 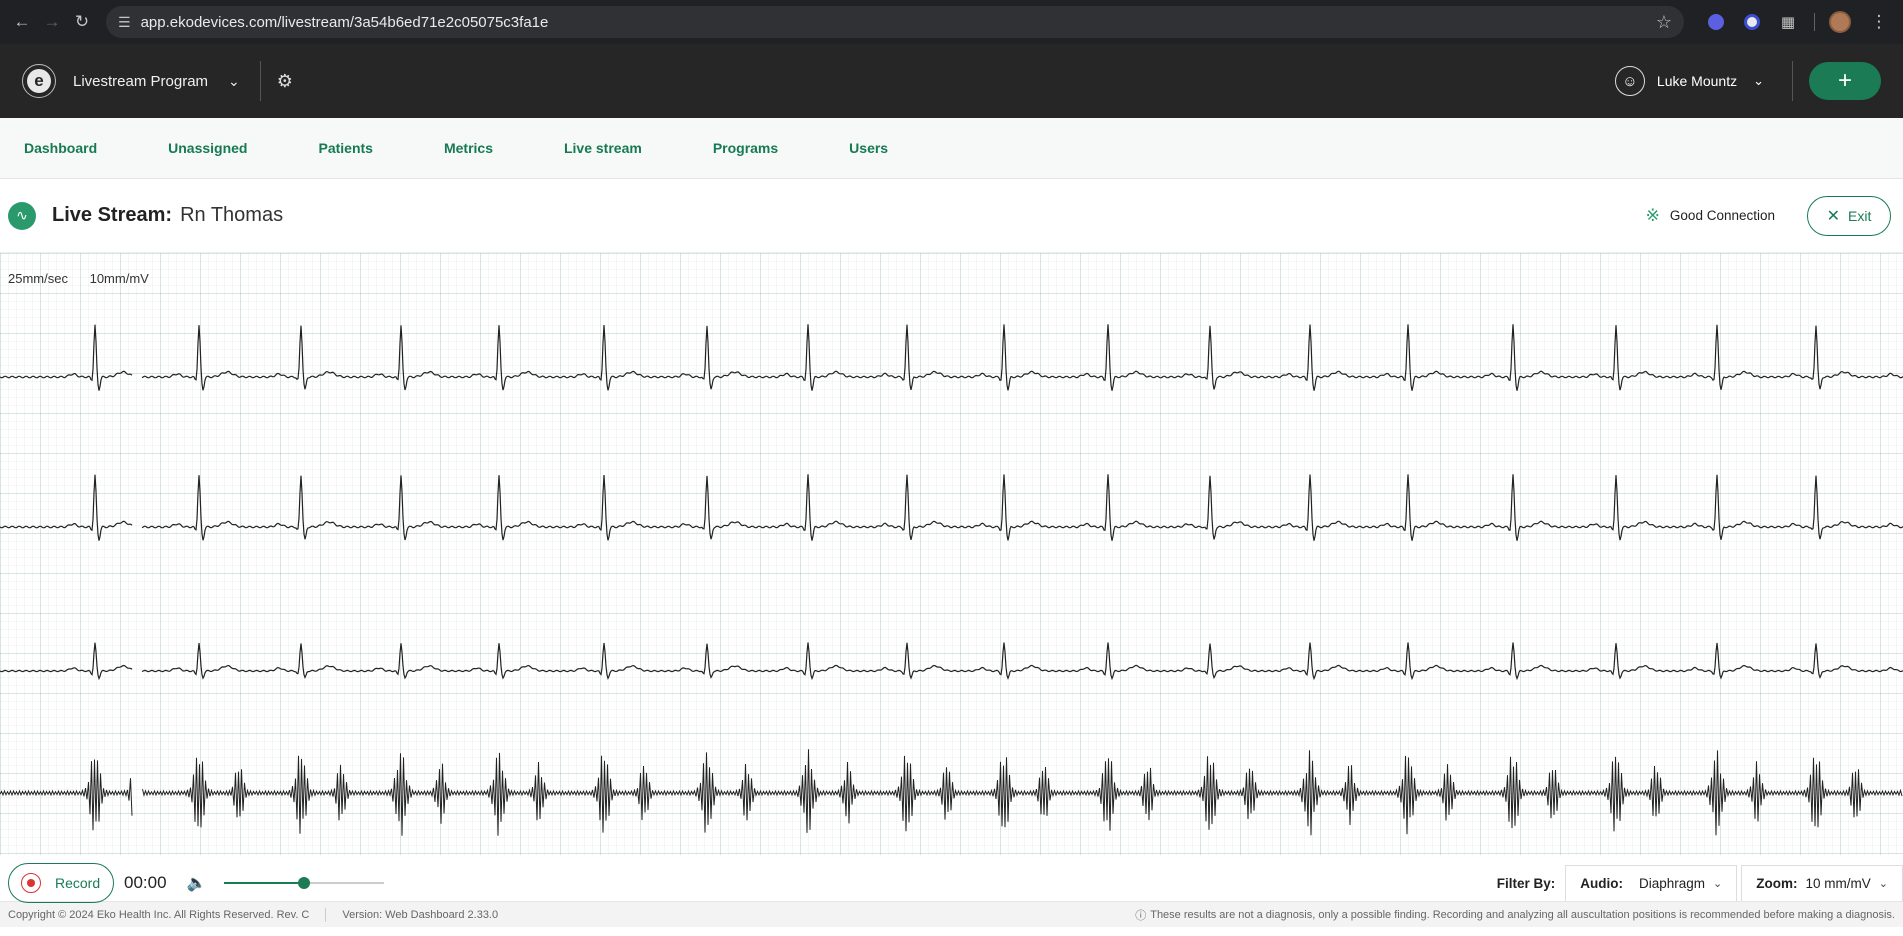 What do you see at coordinates (82, 22) in the screenshot?
I see `reload-icon: ↻` at bounding box center [82, 22].